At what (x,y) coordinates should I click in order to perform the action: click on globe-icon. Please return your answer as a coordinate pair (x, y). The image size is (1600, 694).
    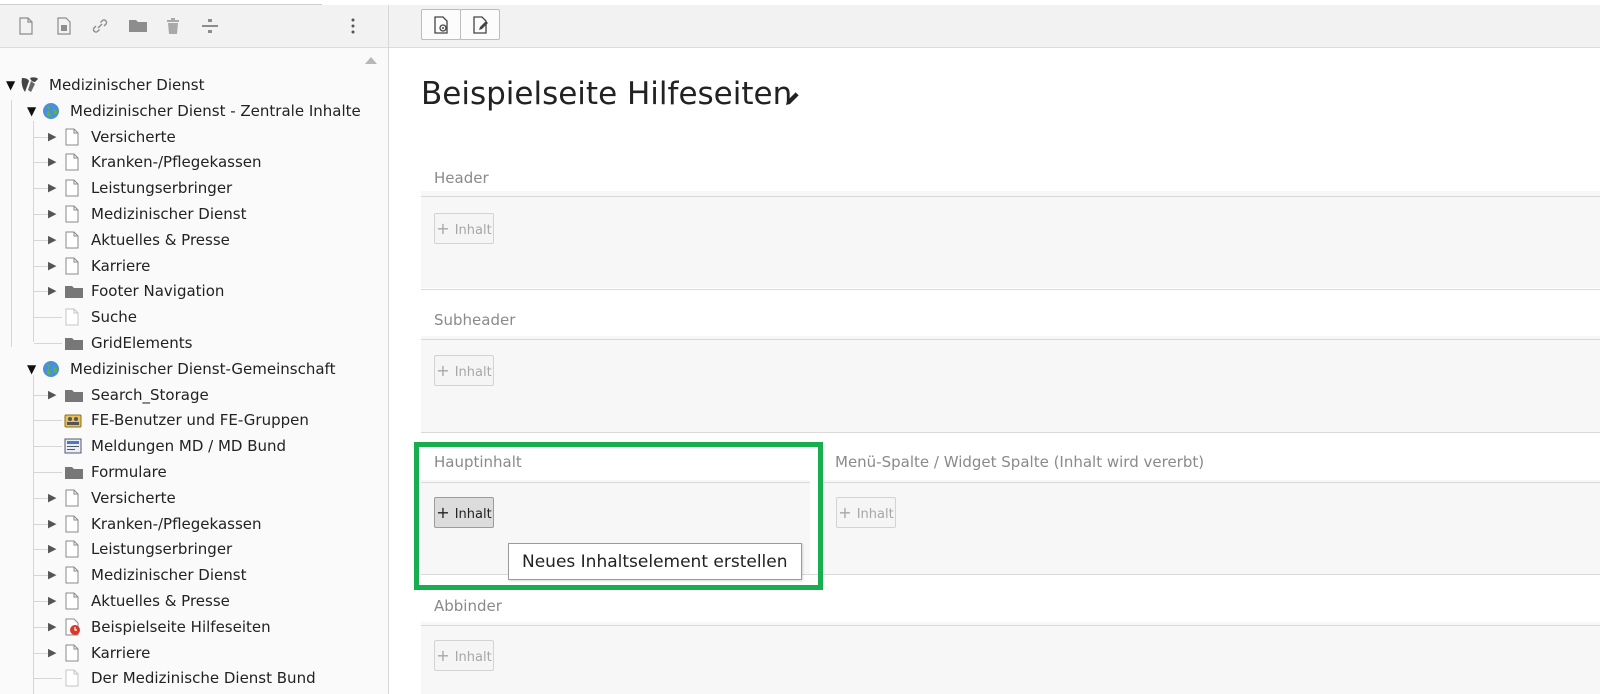
    Looking at the image, I should click on (50, 111).